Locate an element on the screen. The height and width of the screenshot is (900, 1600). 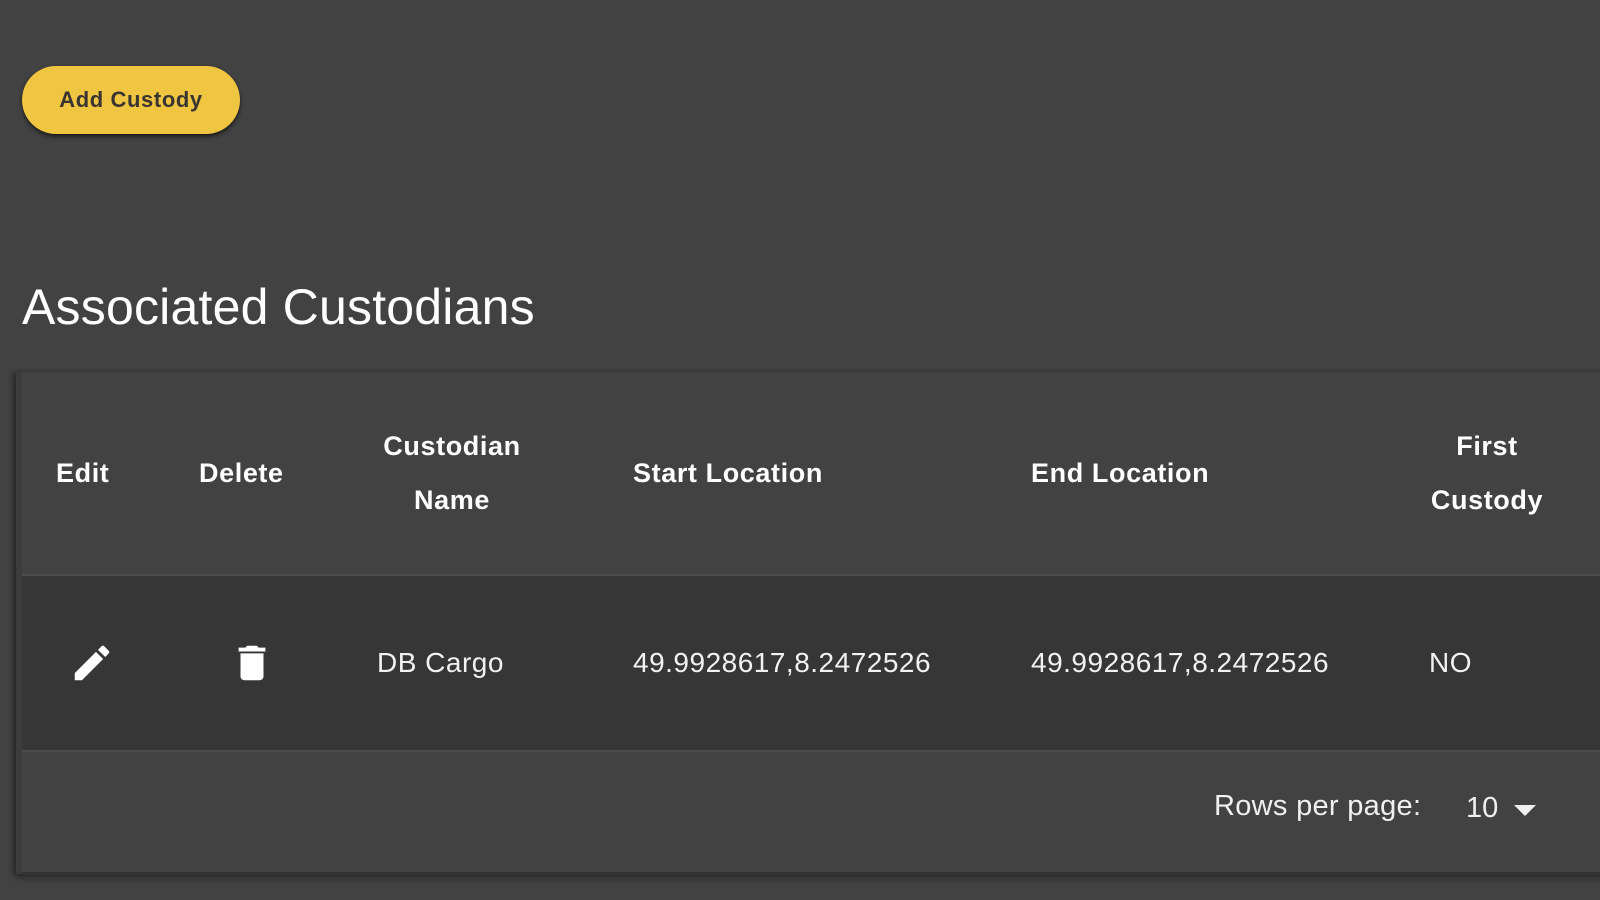
rows-per-page-label: Rows per page: is located at coordinates (1318, 806).